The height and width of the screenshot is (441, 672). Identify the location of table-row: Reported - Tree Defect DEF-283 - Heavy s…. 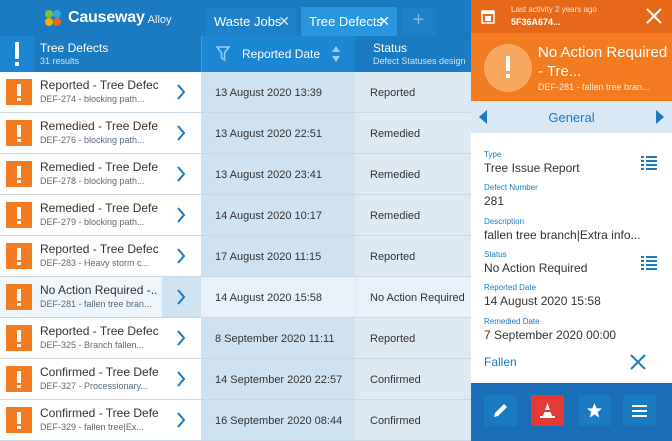
(235, 256).